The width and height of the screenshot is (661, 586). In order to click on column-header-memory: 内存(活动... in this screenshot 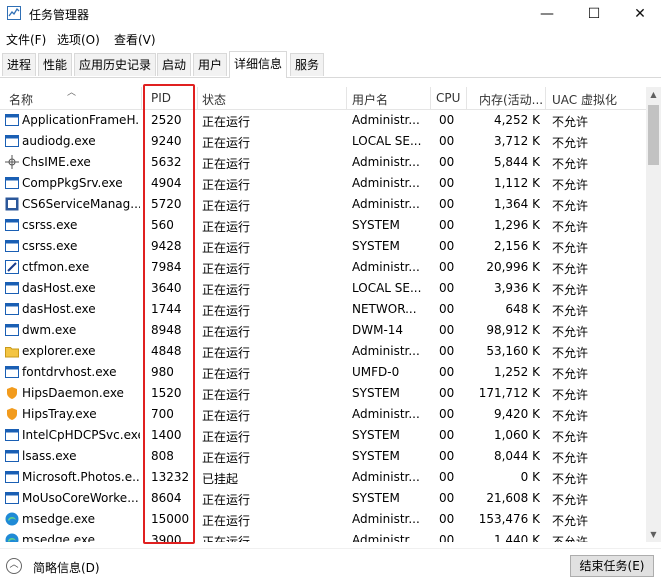, I will do `click(511, 99)`.